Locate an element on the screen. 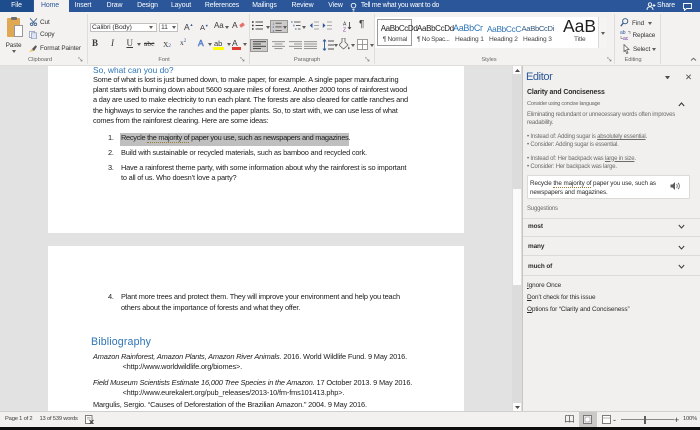  svg-text: ac is located at coordinates (626, 38).